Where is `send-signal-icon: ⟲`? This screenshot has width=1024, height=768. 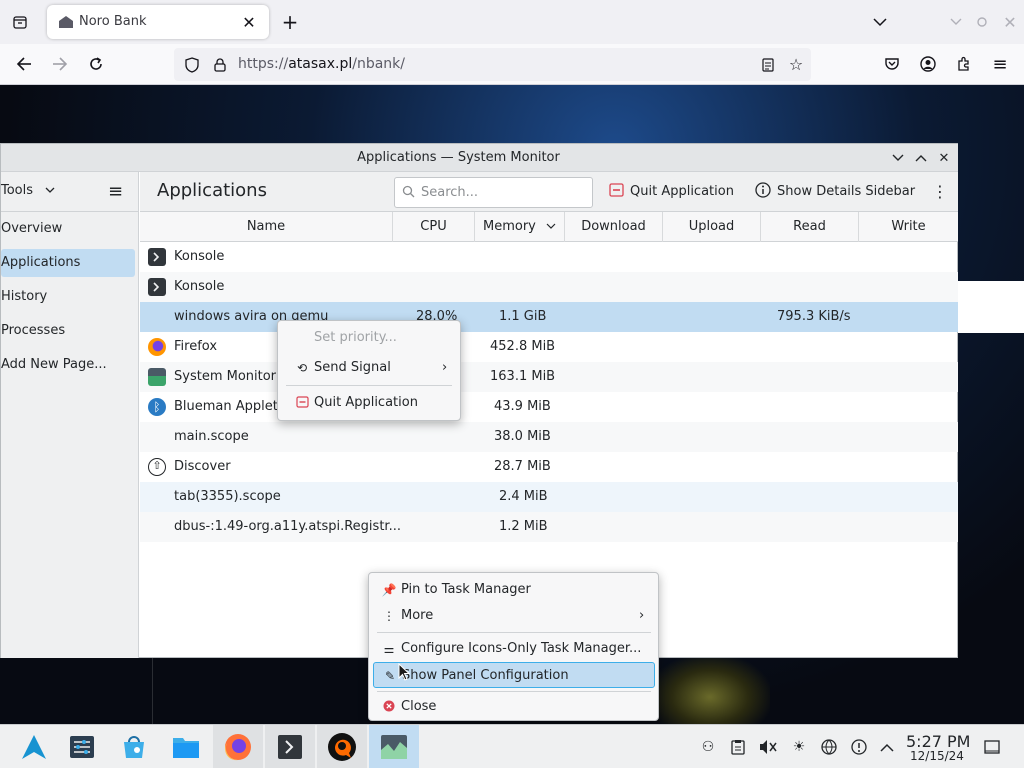 send-signal-icon: ⟲ is located at coordinates (302, 368).